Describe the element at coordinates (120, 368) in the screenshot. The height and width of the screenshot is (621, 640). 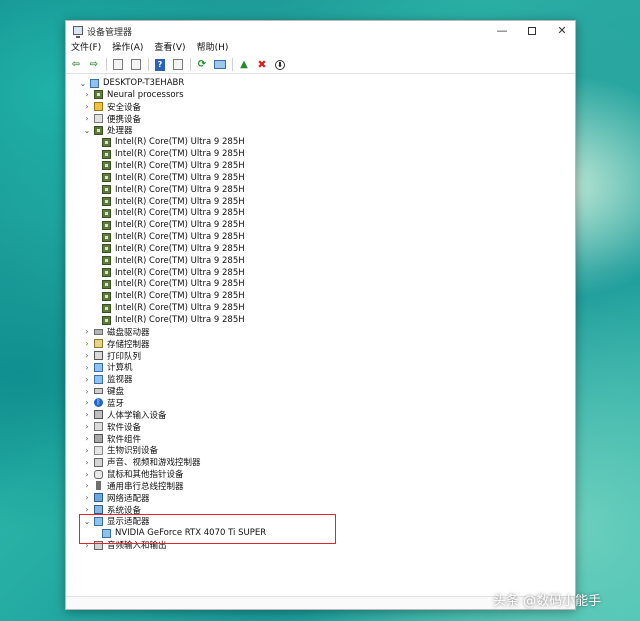
I see `tree-item-label: 计算机` at that location.